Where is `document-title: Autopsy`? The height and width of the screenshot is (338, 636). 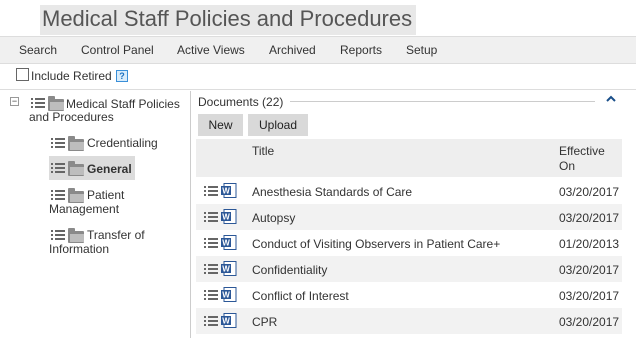
document-title: Autopsy is located at coordinates (273, 218).